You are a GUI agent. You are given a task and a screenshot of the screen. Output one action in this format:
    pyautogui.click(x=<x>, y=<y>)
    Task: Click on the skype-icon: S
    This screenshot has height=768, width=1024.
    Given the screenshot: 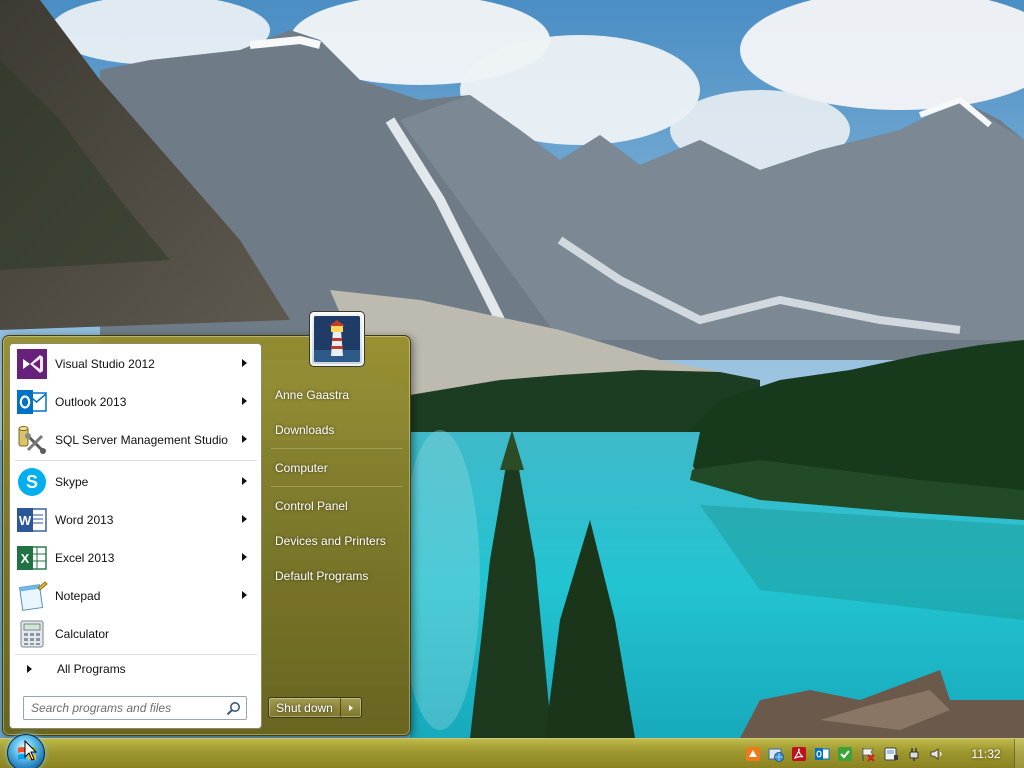 What is the action you would take?
    pyautogui.click(x=32, y=482)
    